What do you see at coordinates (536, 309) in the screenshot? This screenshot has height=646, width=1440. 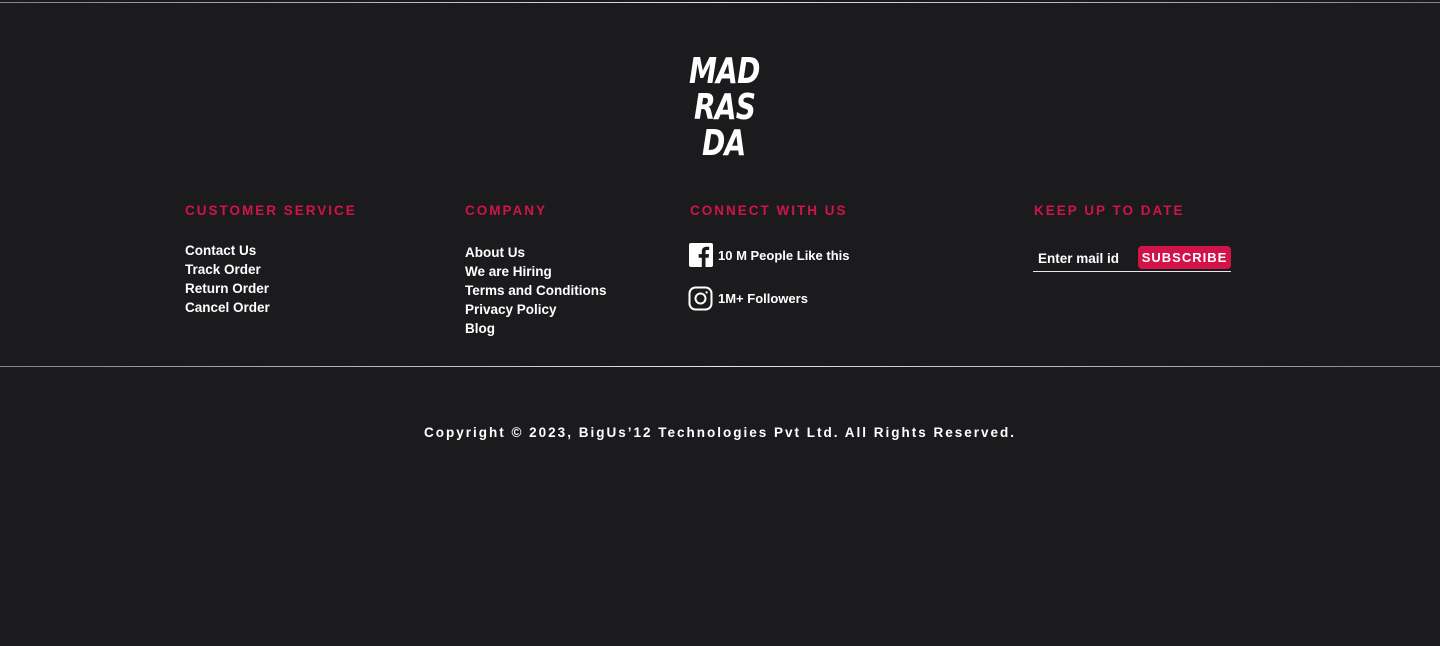 I see `privacy-policy-link: Privacy Policy` at bounding box center [536, 309].